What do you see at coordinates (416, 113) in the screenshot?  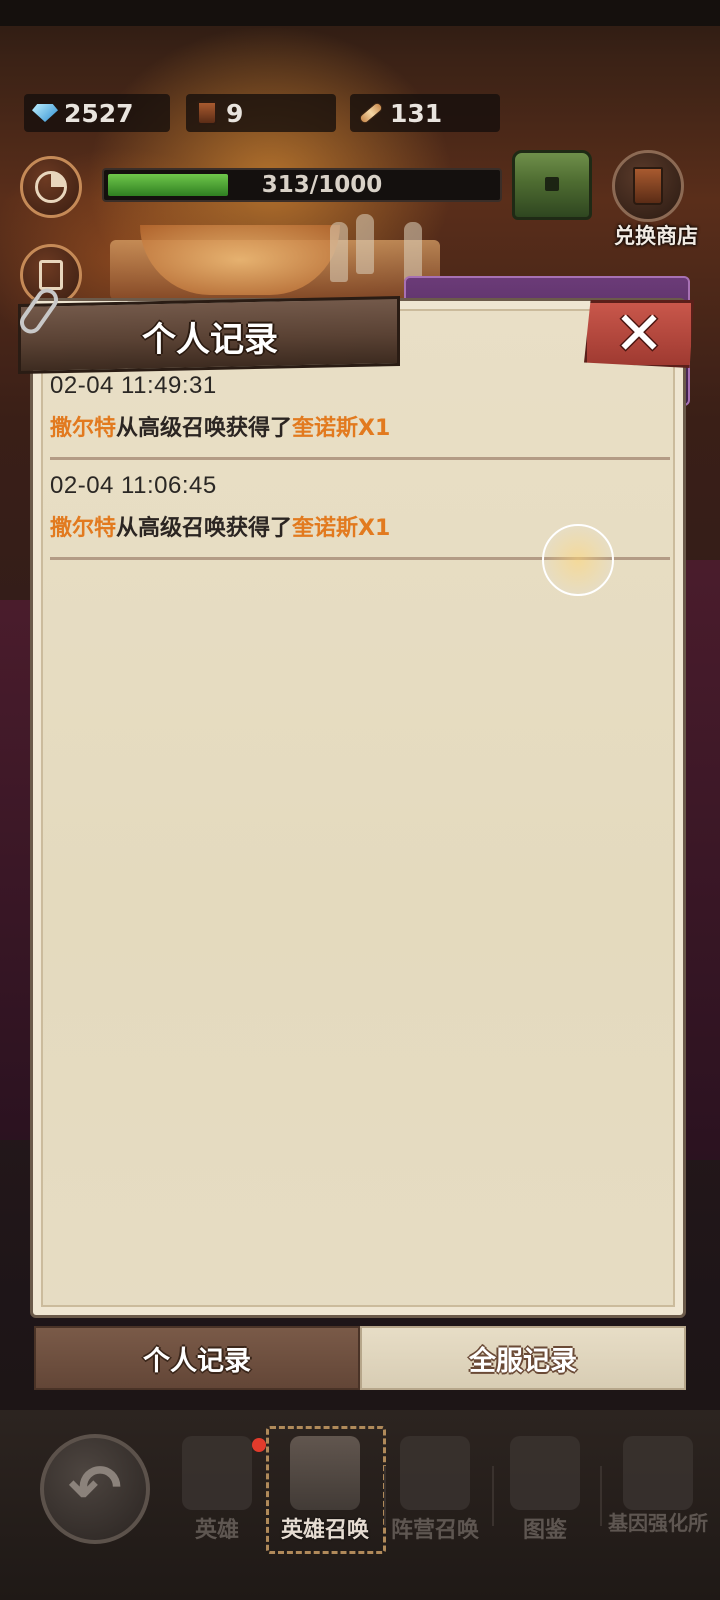 I see `scroll-value: 131` at bounding box center [416, 113].